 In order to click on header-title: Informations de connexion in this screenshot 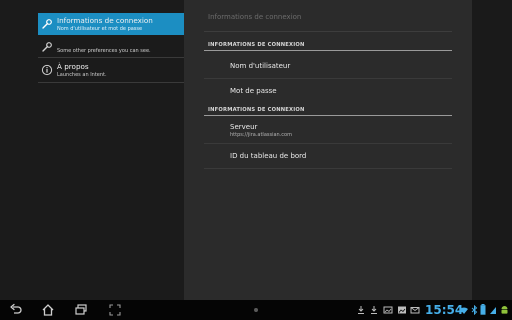, I will do `click(105, 20)`.